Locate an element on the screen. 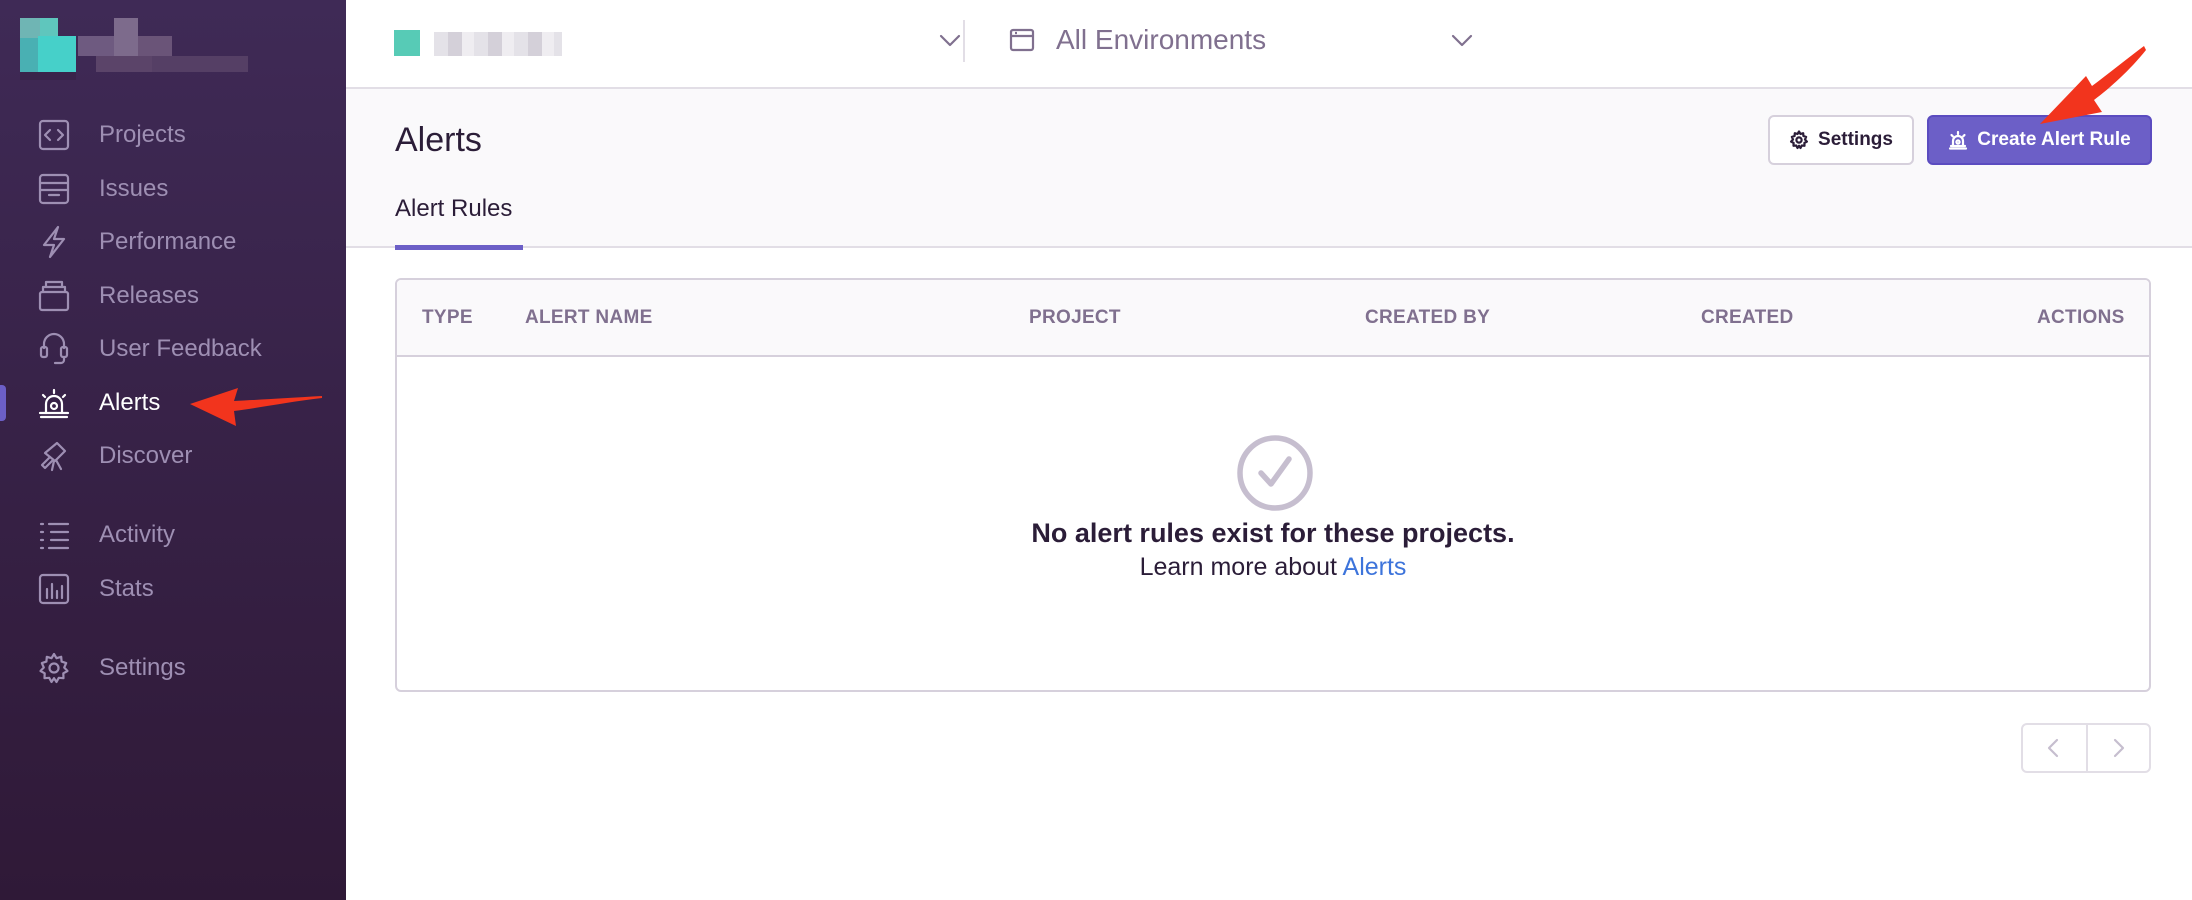 This screenshot has height=900, width=2192. sidebar-item-settings: Settings is located at coordinates (173, 668).